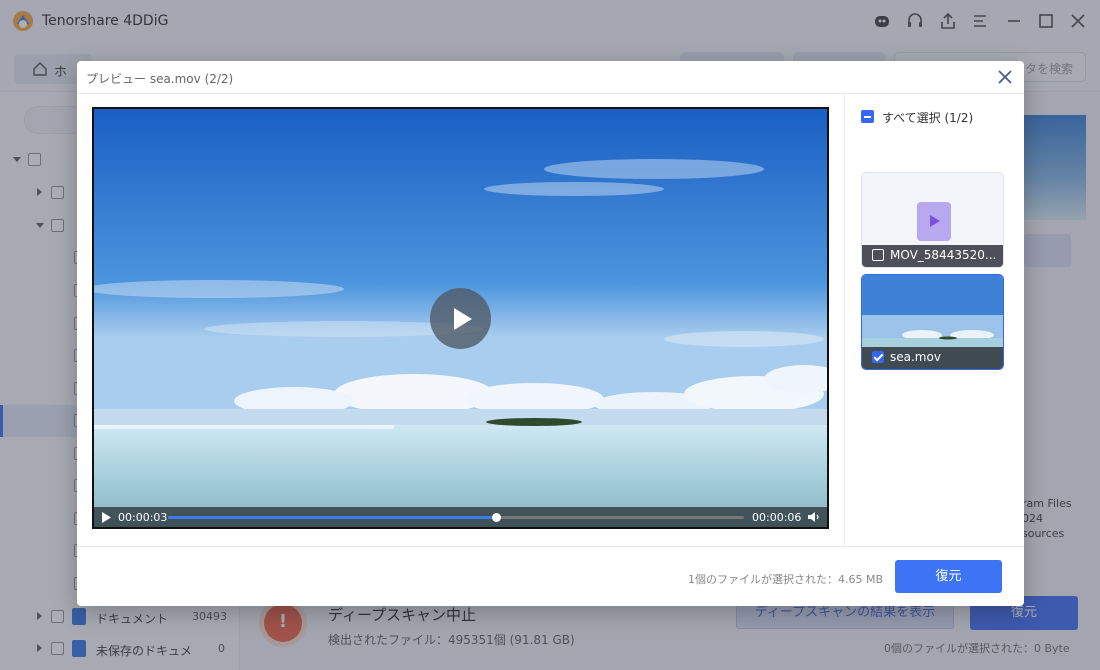 This screenshot has width=1100, height=670. What do you see at coordinates (550, 576) in the screenshot?
I see `dialog-footer: 1個のファイルが選択された：4.65 MB 復元` at bounding box center [550, 576].